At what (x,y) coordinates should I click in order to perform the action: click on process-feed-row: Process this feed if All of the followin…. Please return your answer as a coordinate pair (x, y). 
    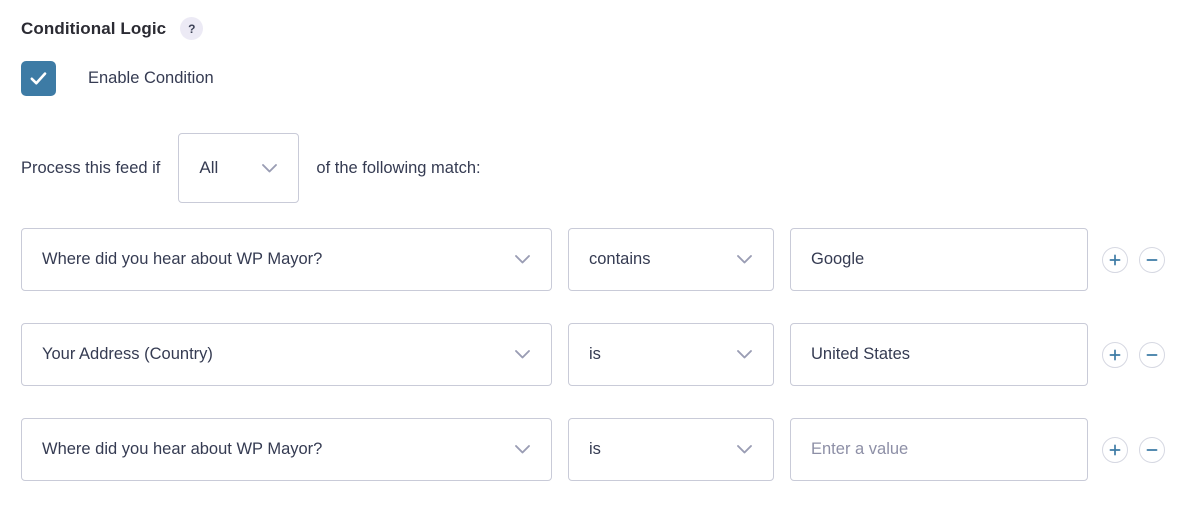
    Looking at the image, I should click on (251, 168).